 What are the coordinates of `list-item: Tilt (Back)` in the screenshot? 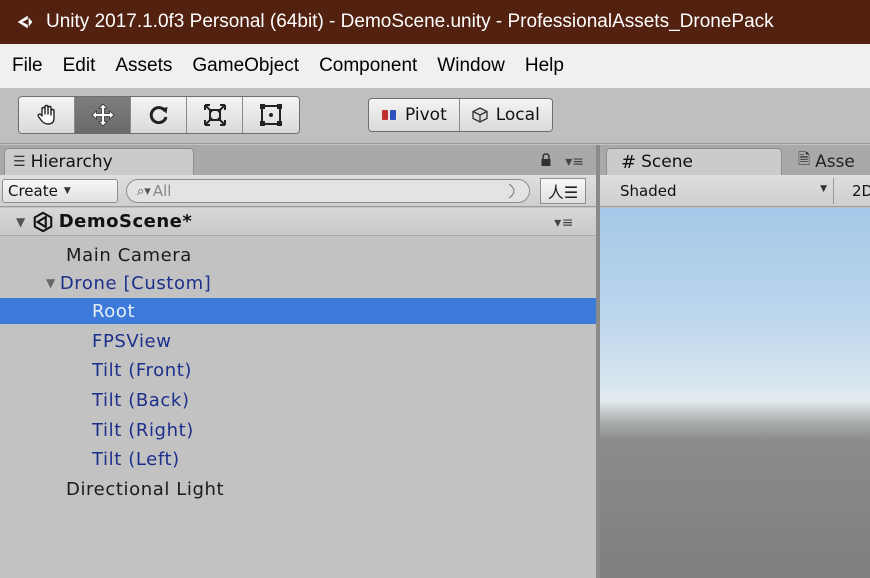 It's located at (298, 400).